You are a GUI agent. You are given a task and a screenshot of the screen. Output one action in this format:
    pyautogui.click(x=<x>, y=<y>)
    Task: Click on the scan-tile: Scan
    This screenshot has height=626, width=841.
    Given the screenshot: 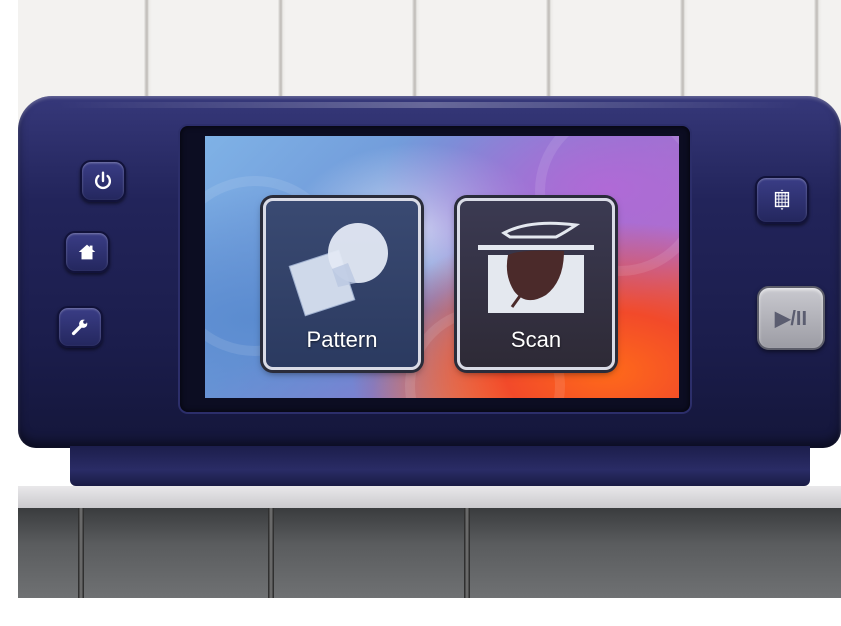 What is the action you would take?
    pyautogui.click(x=536, y=284)
    